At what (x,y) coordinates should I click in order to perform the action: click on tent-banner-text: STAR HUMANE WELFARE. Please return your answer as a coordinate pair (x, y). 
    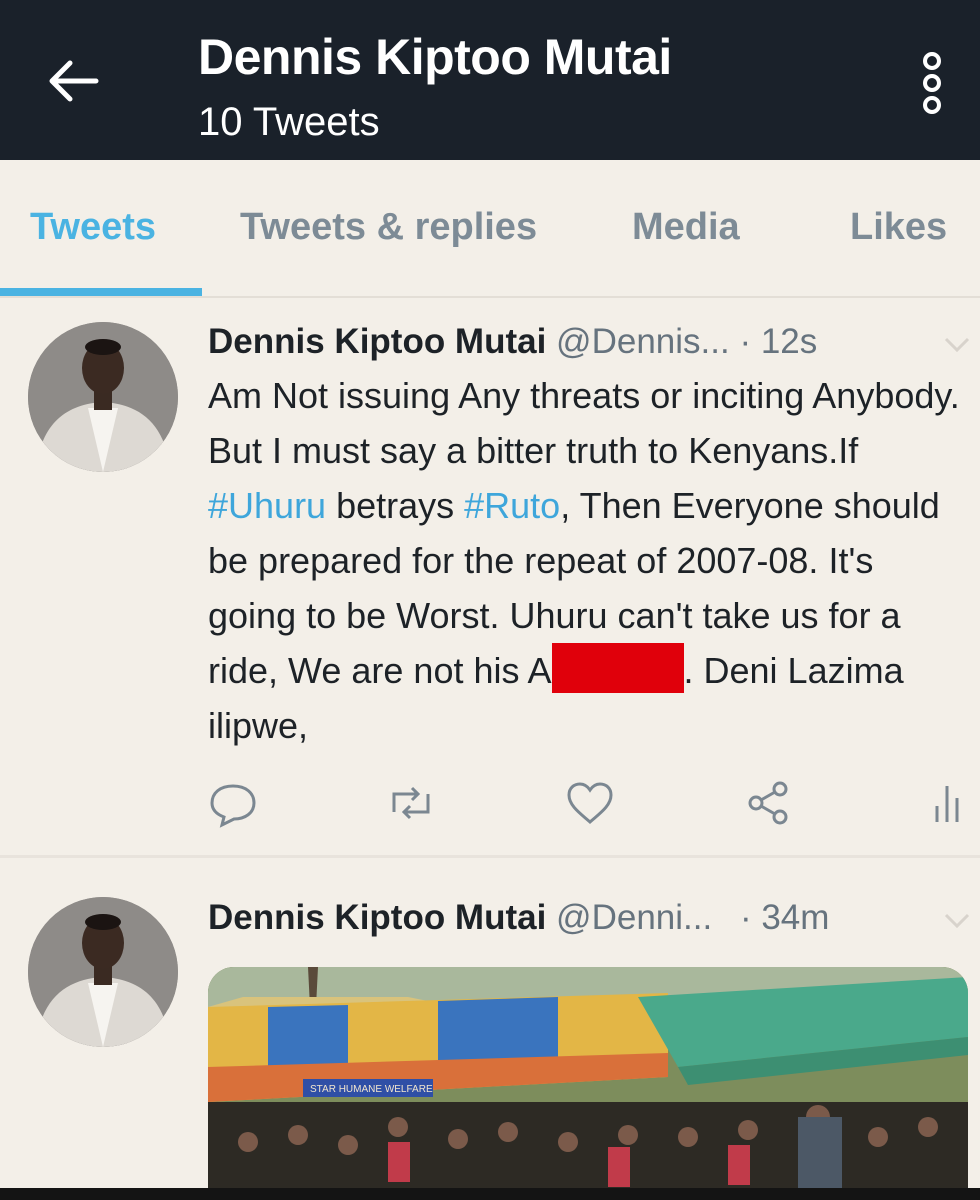
    Looking at the image, I should click on (371, 1089).